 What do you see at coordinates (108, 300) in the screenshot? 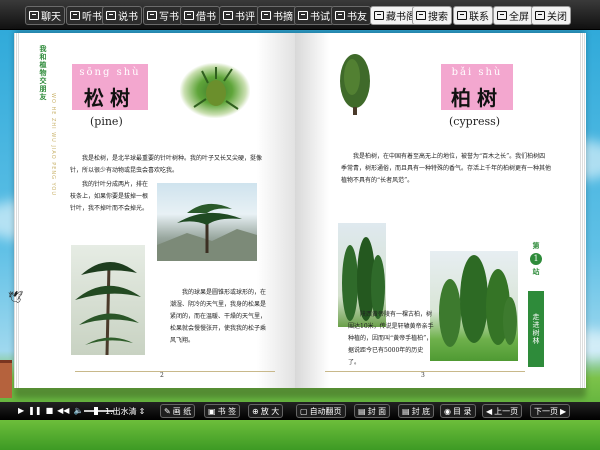
I see `pine-tree-image` at bounding box center [108, 300].